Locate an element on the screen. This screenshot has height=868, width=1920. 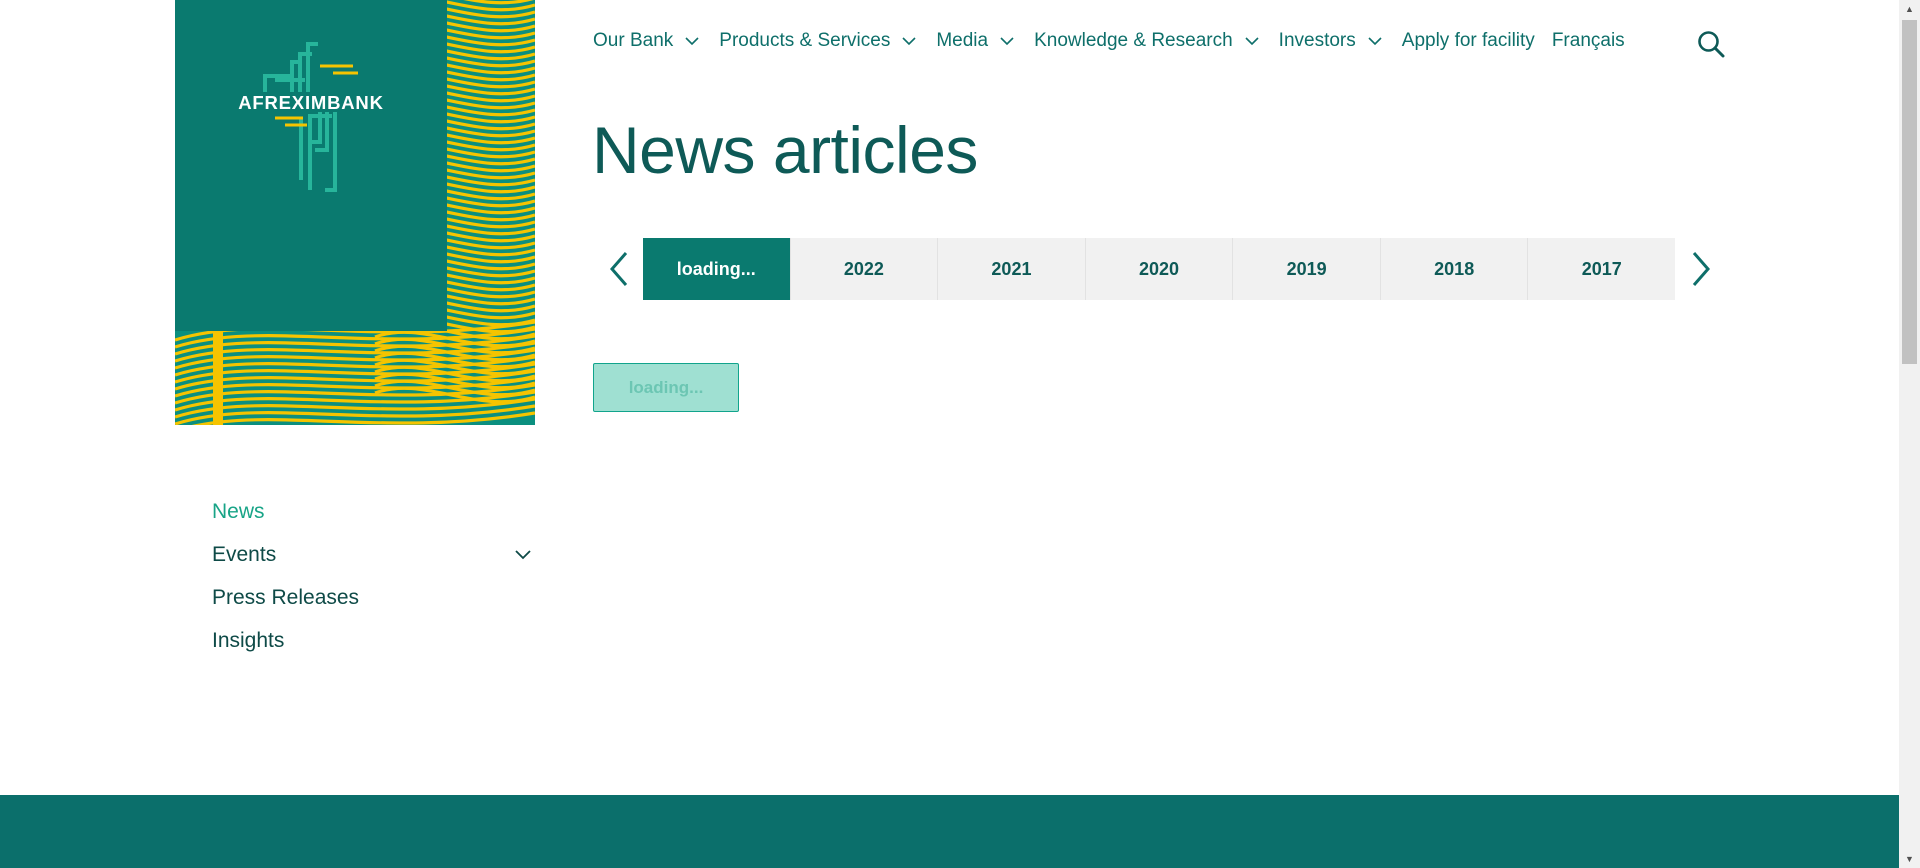
nav-apply-for-facility: Apply for facility is located at coordinates (1468, 41).